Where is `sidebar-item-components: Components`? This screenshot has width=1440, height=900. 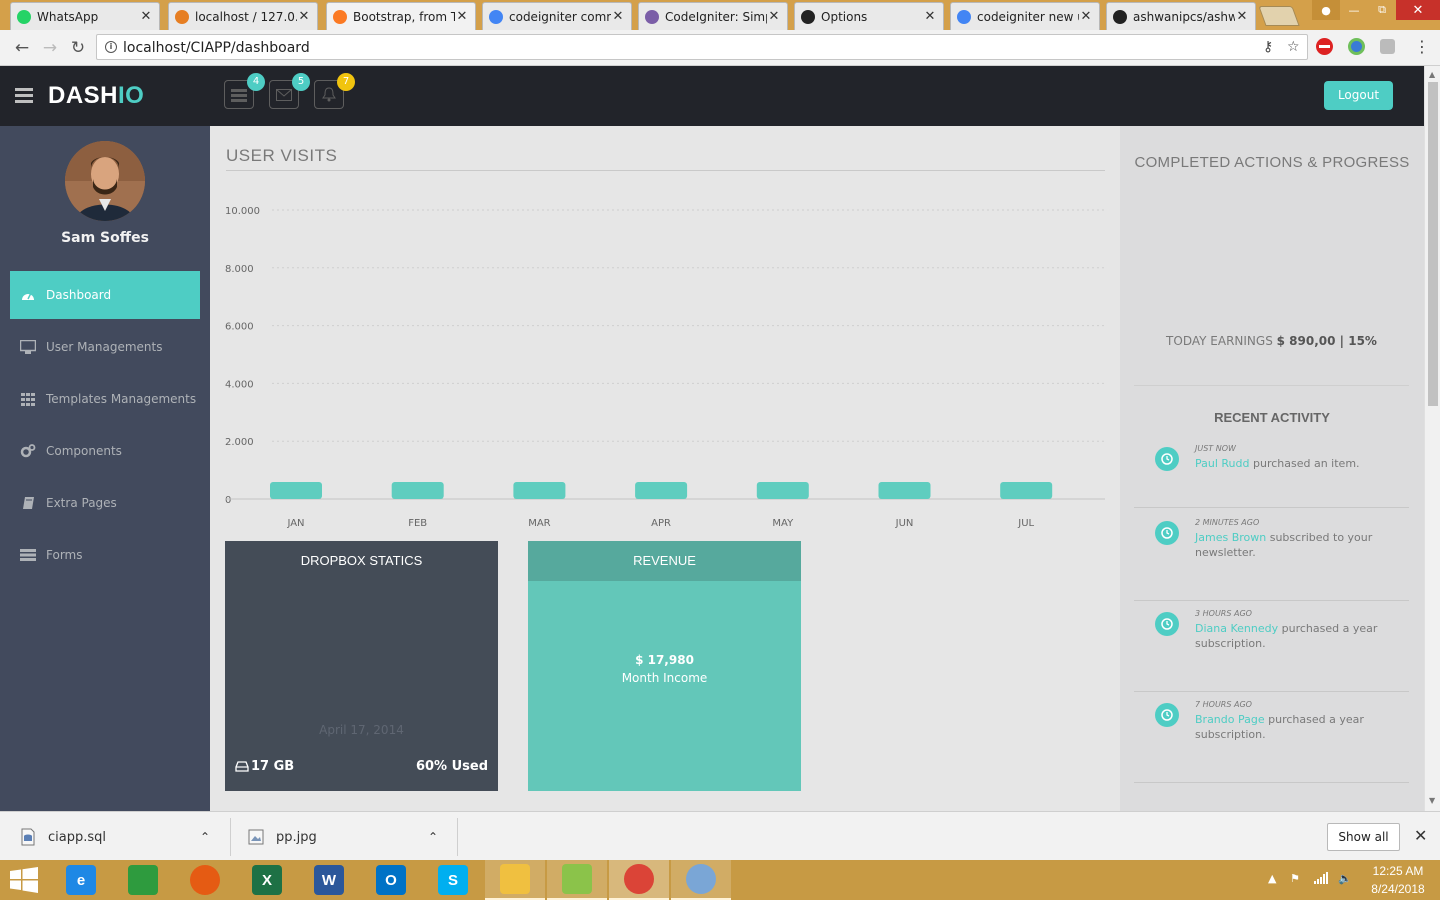
sidebar-item-components: Components is located at coordinates (105, 451).